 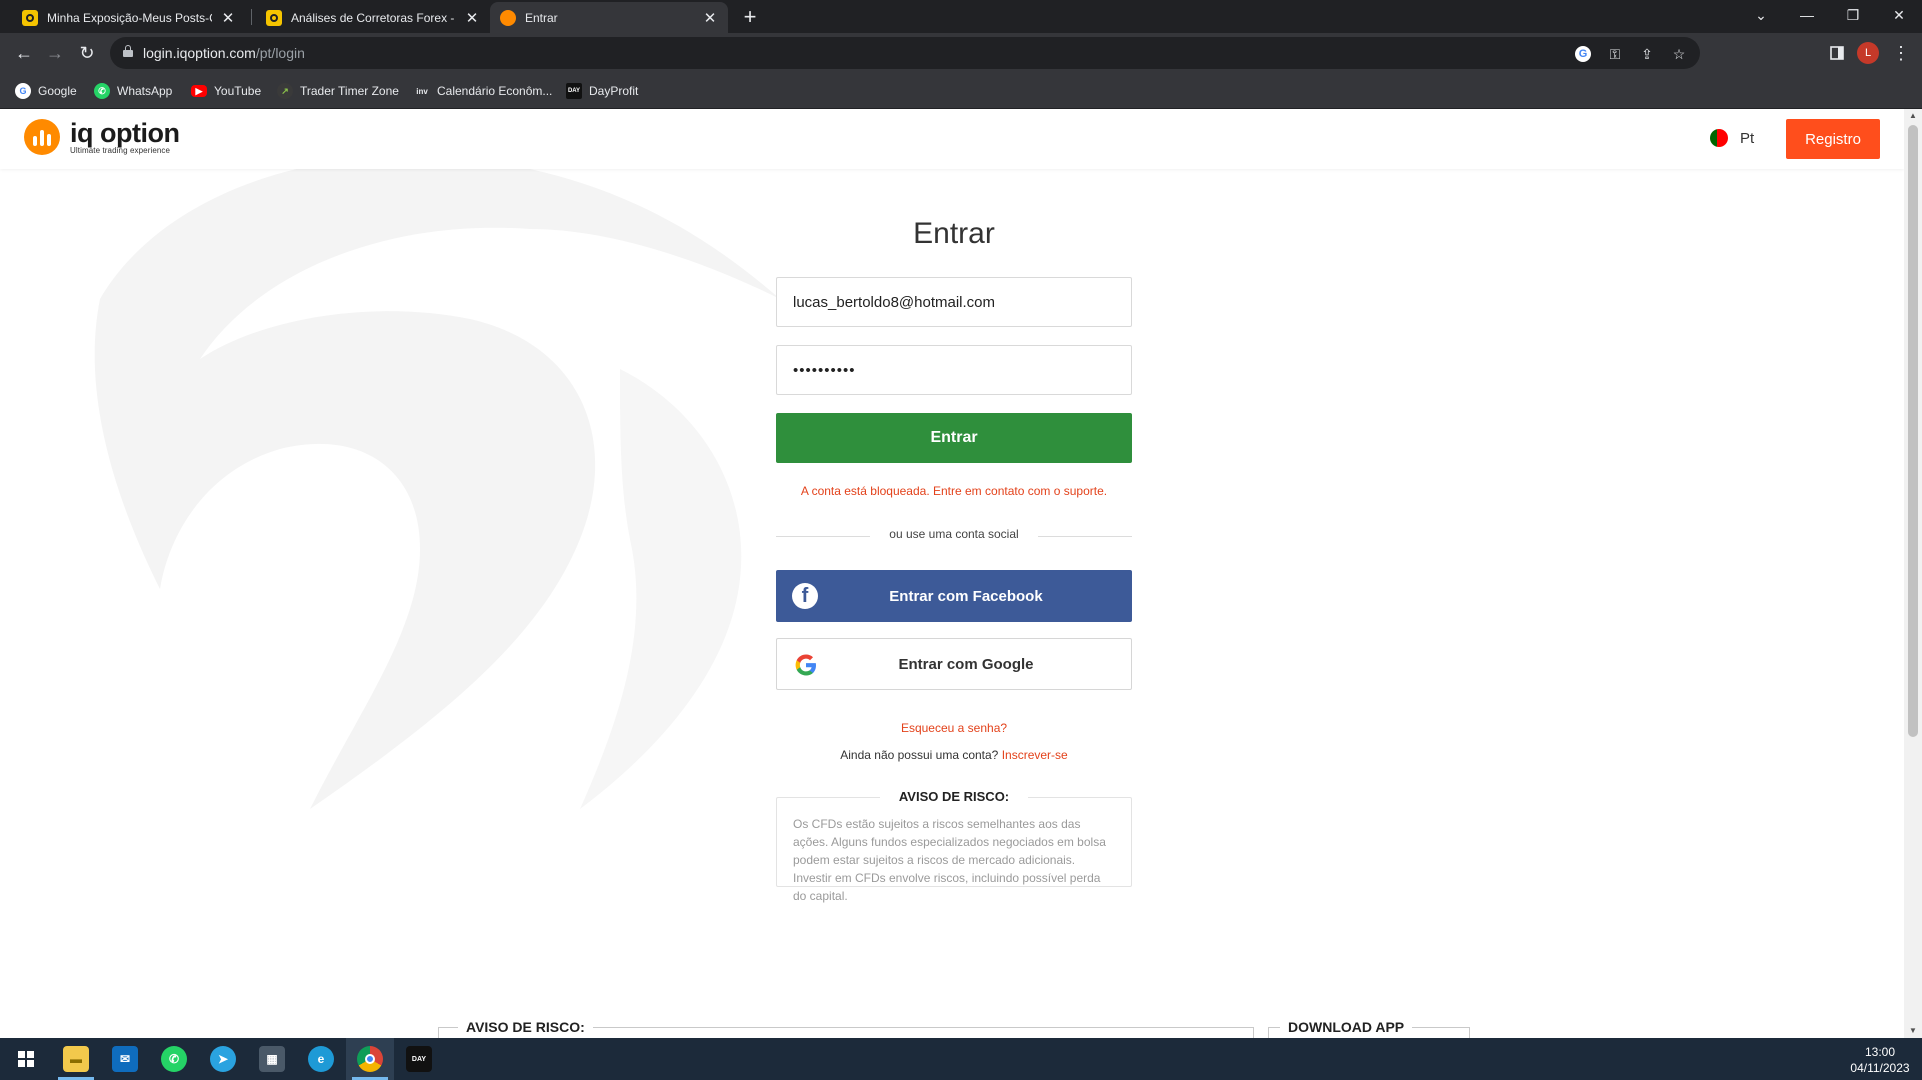 What do you see at coordinates (1035, 755) in the screenshot?
I see `signup-link: Inscrever-se` at bounding box center [1035, 755].